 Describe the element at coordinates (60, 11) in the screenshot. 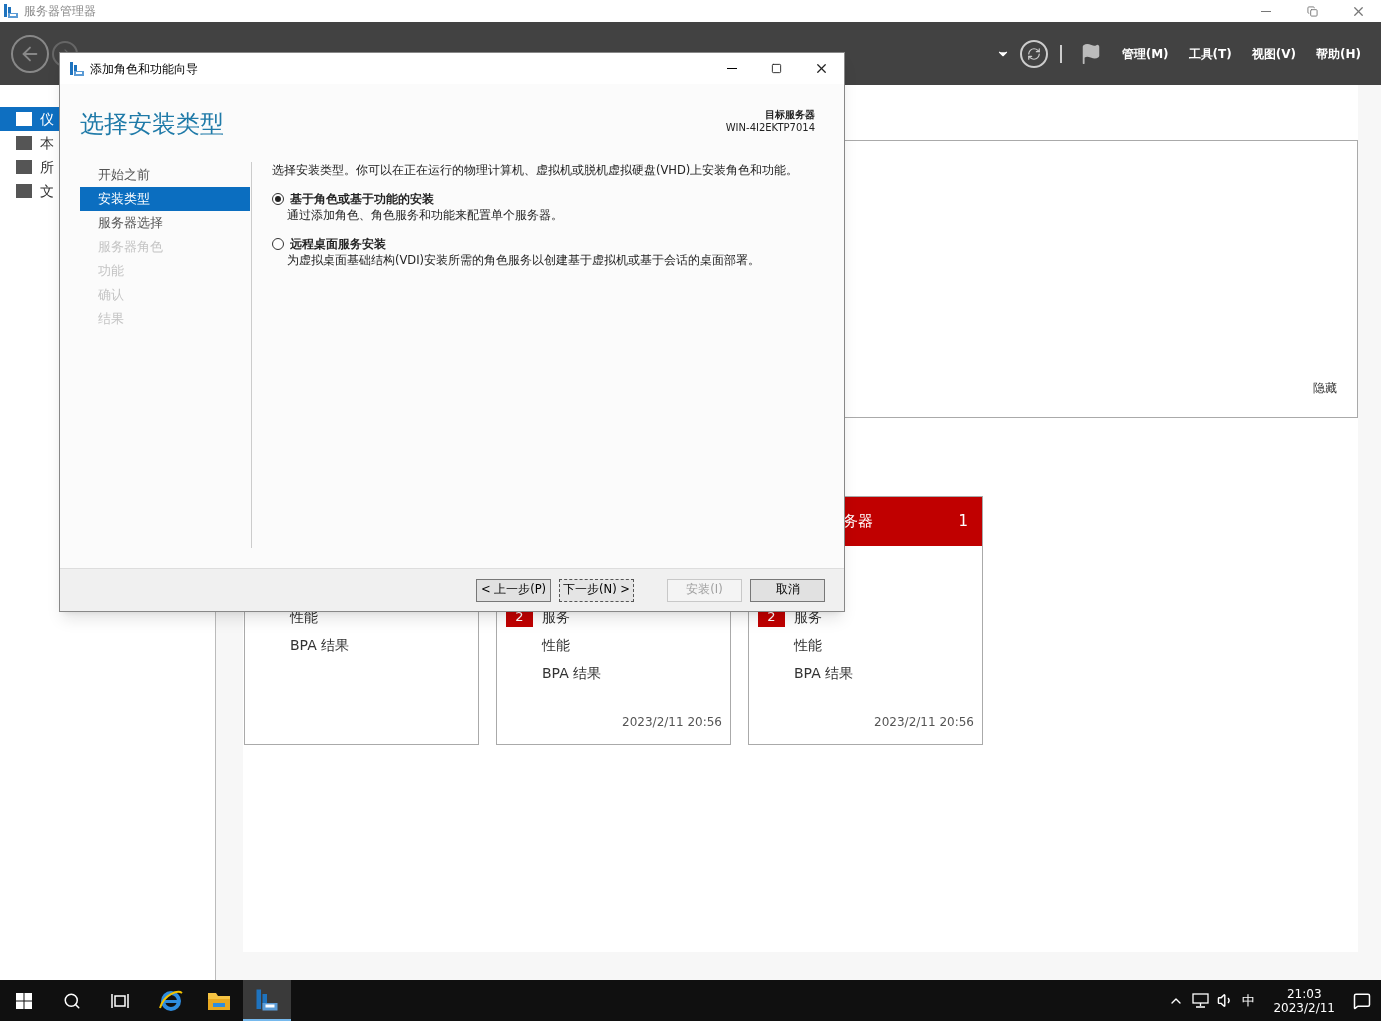

I see `window-title: 服务器管理器` at that location.